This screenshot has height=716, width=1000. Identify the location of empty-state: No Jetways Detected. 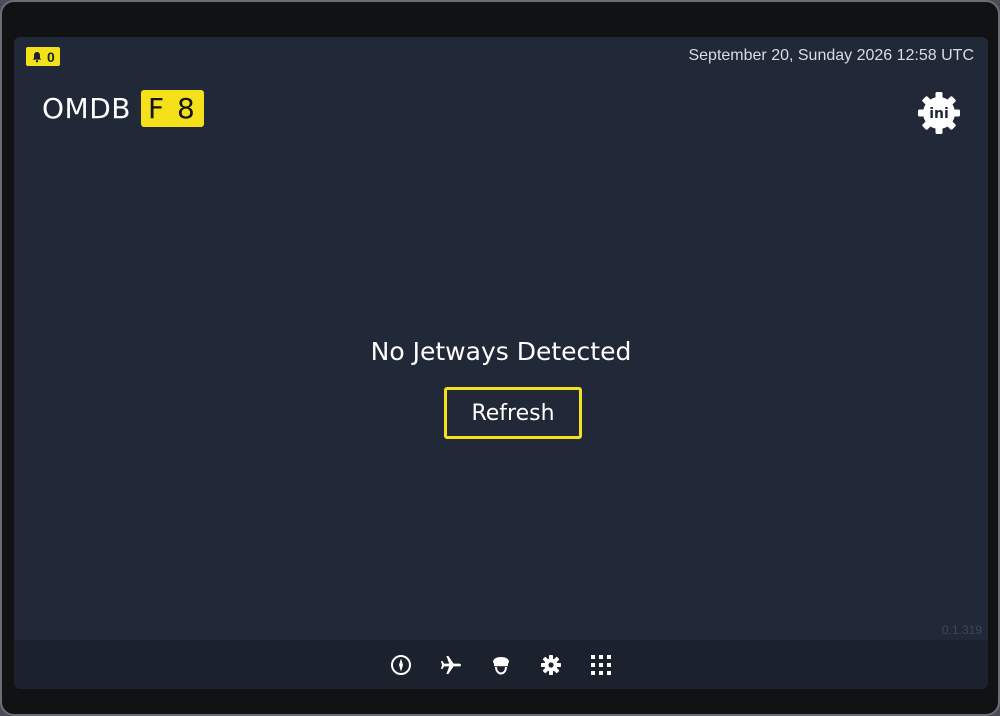
(501, 351).